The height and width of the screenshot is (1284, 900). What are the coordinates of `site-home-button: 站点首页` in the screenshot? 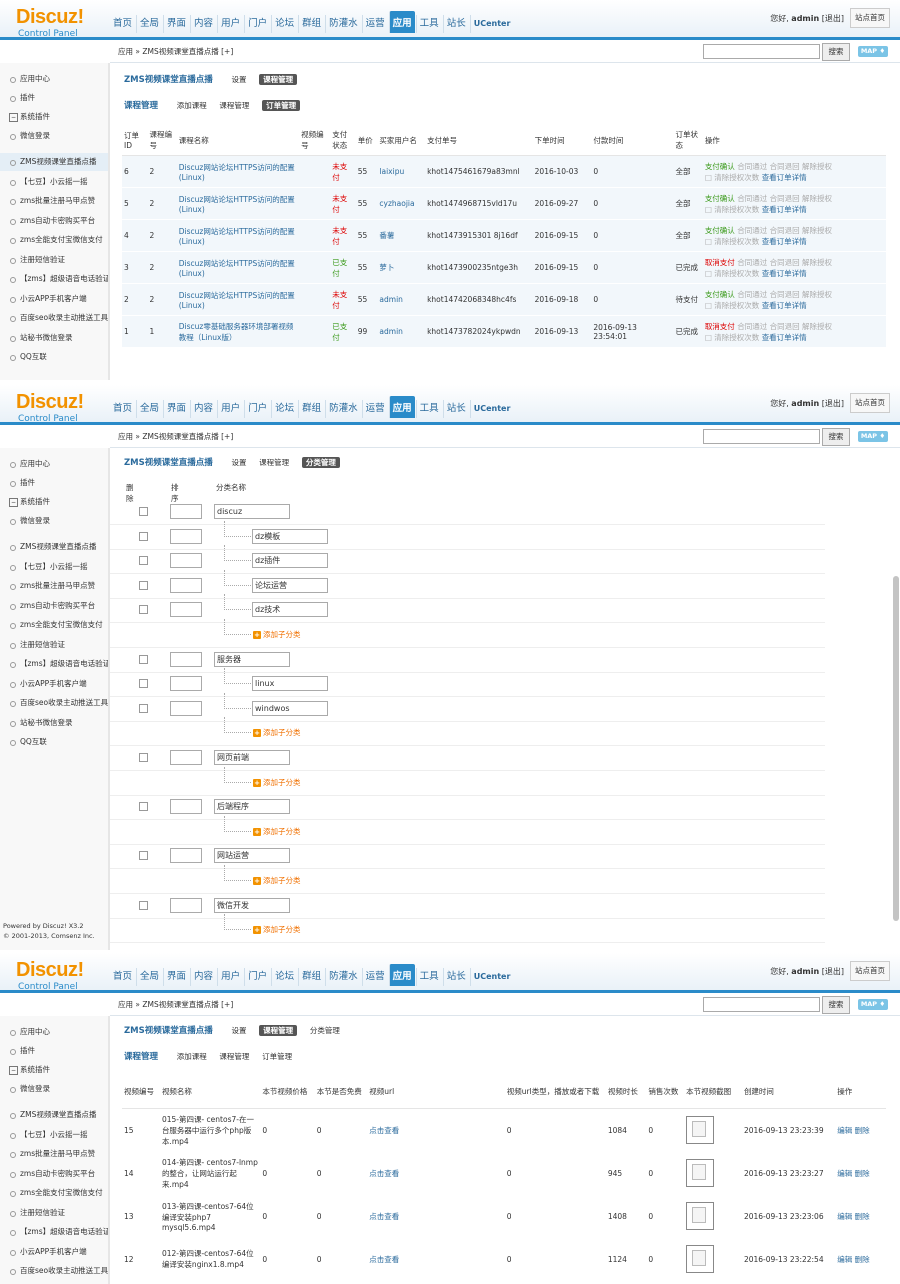 It's located at (870, 403).